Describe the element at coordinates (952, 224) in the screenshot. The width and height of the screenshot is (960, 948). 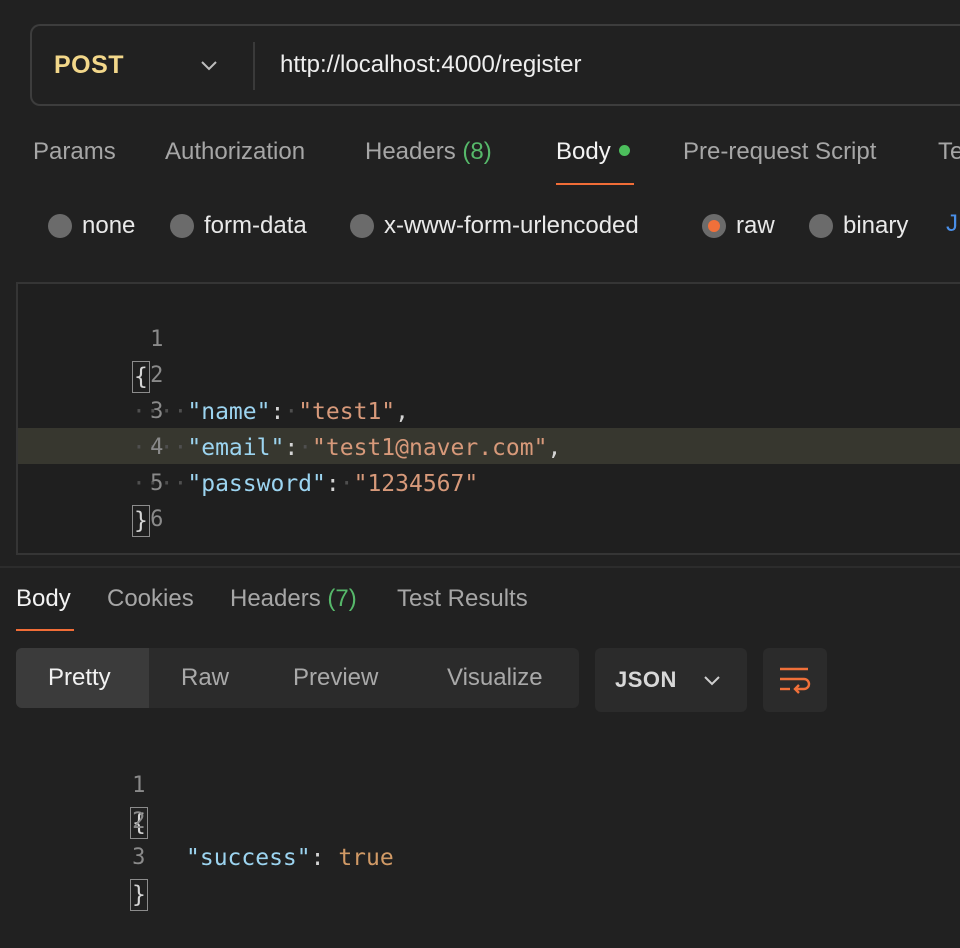
I see `body-format-dropdown: J` at that location.